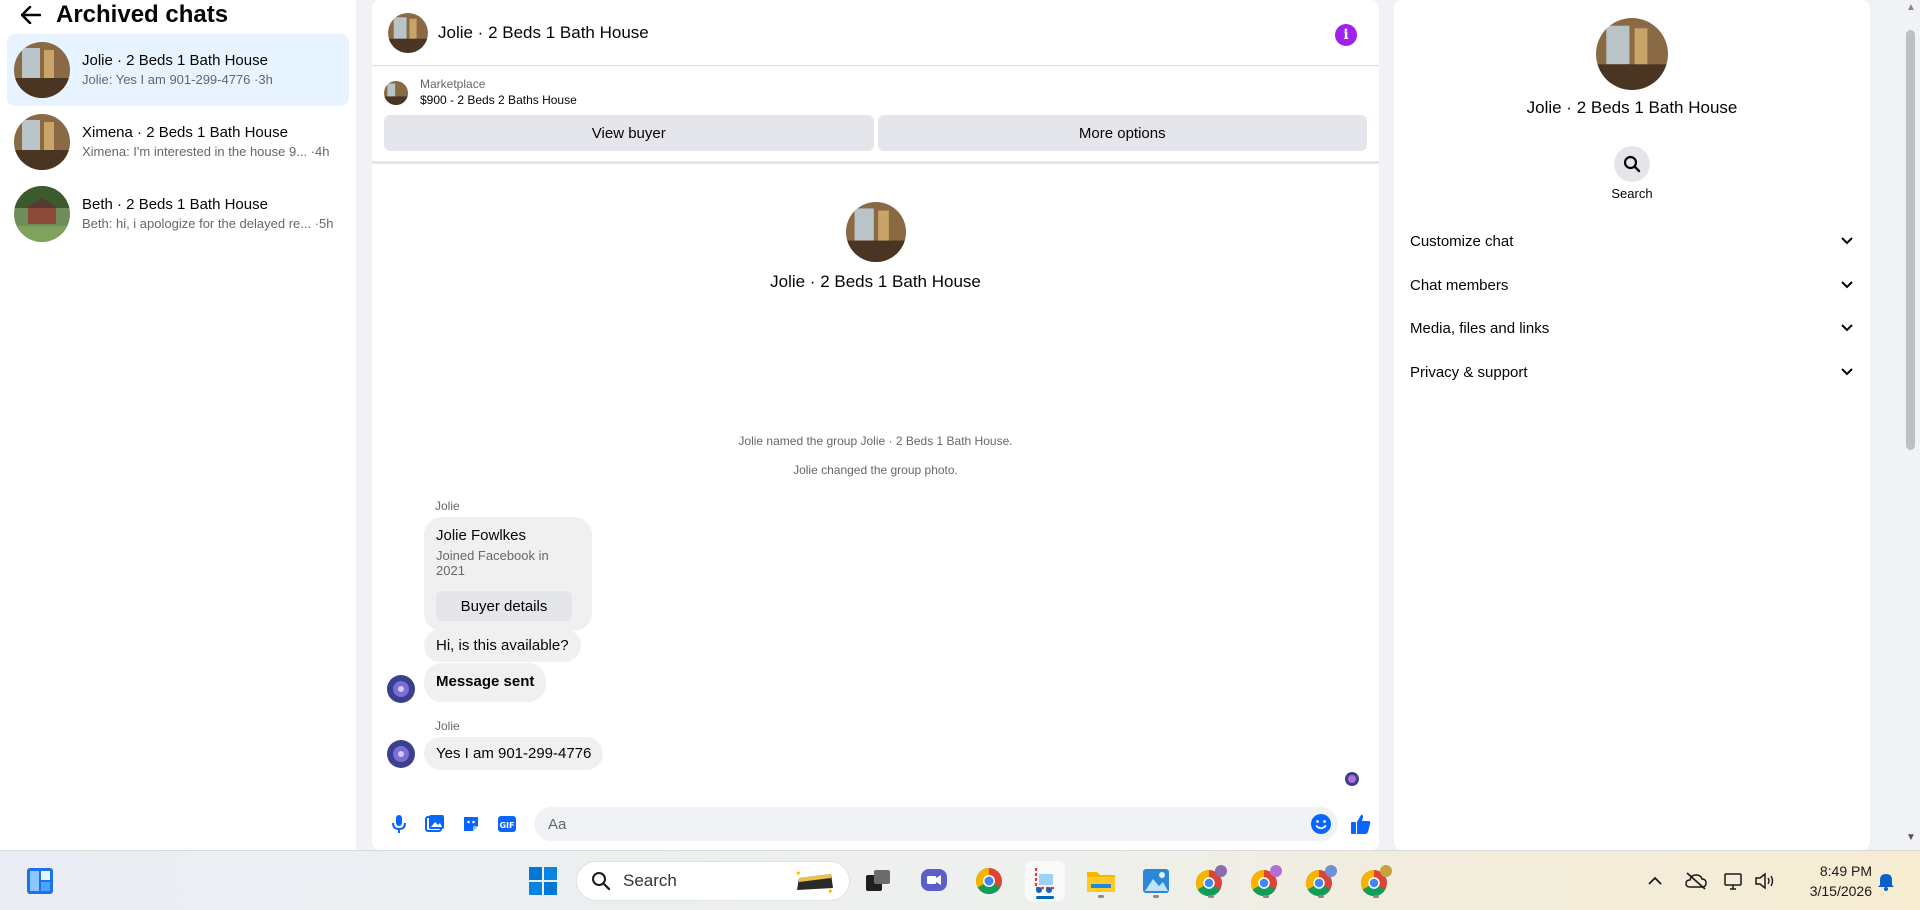 This screenshot has height=910, width=1920. Describe the element at coordinates (1765, 881) in the screenshot. I see `volume-icon` at that location.